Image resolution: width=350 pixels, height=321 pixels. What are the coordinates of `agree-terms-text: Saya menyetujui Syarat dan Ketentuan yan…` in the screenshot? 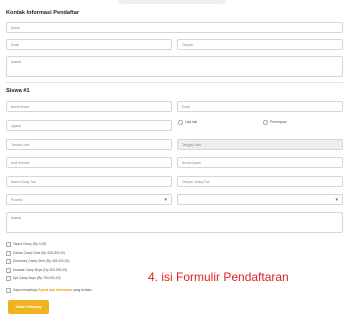 It's located at (52, 290).